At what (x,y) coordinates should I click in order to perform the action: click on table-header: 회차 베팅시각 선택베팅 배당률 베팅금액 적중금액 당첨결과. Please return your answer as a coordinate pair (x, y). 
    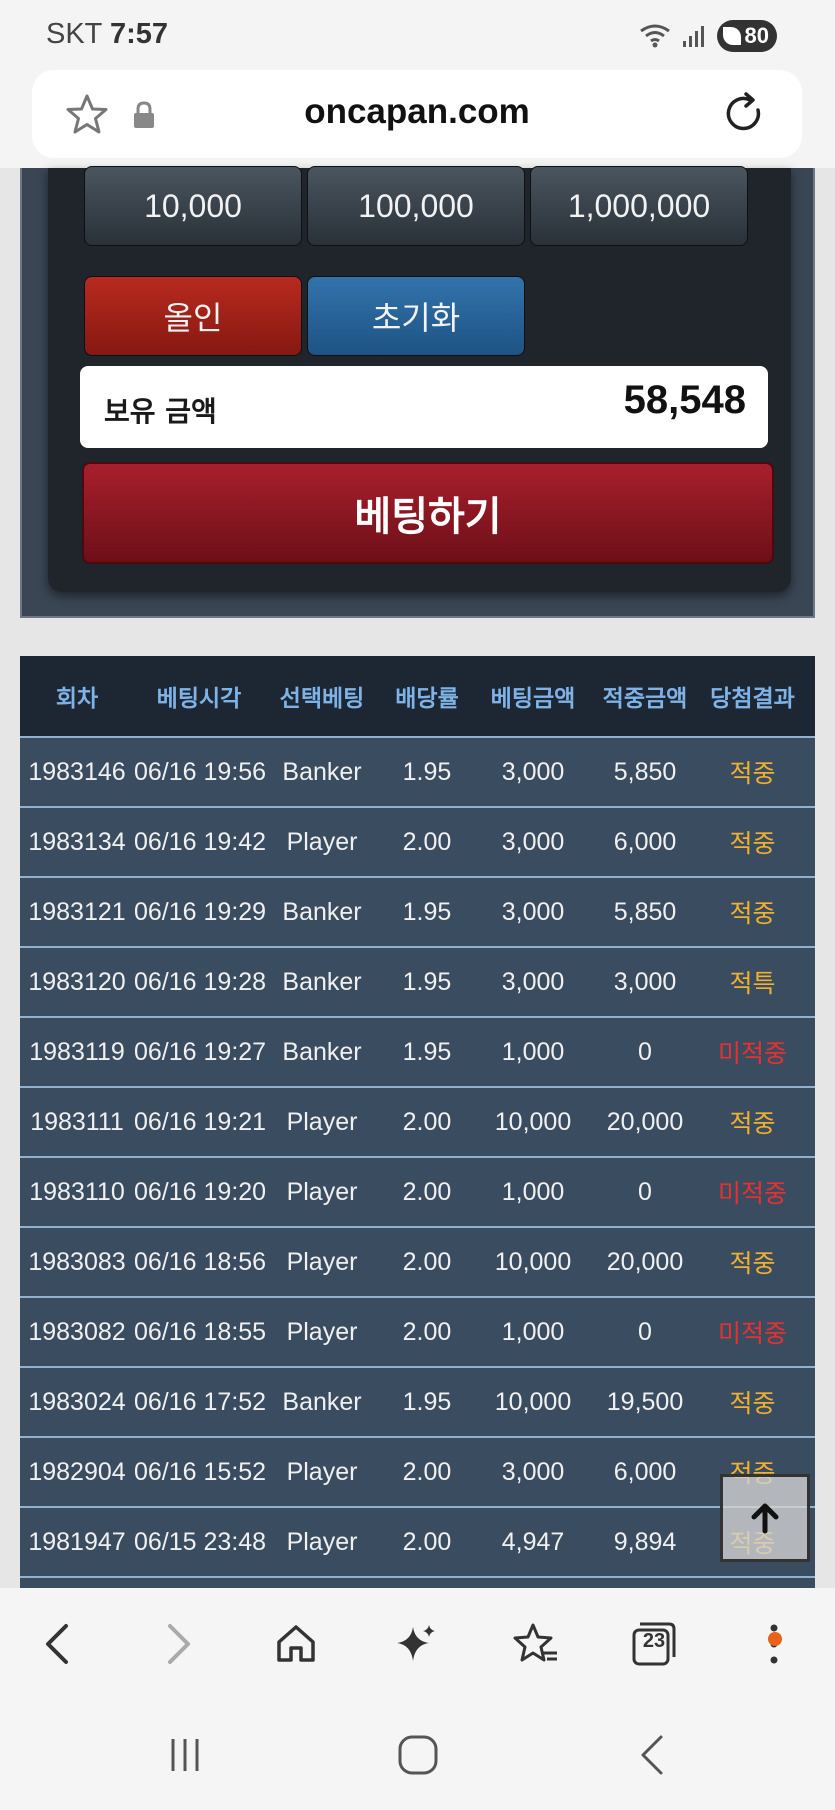
    Looking at the image, I should click on (417, 697).